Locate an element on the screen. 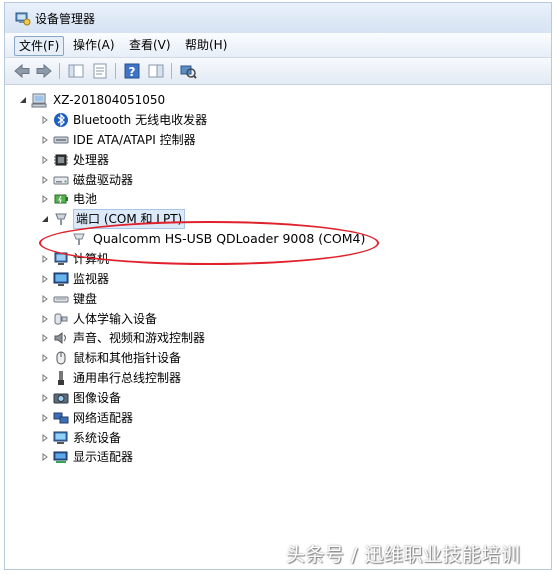 The image size is (558, 574). camera-icon is located at coordinates (61, 398).